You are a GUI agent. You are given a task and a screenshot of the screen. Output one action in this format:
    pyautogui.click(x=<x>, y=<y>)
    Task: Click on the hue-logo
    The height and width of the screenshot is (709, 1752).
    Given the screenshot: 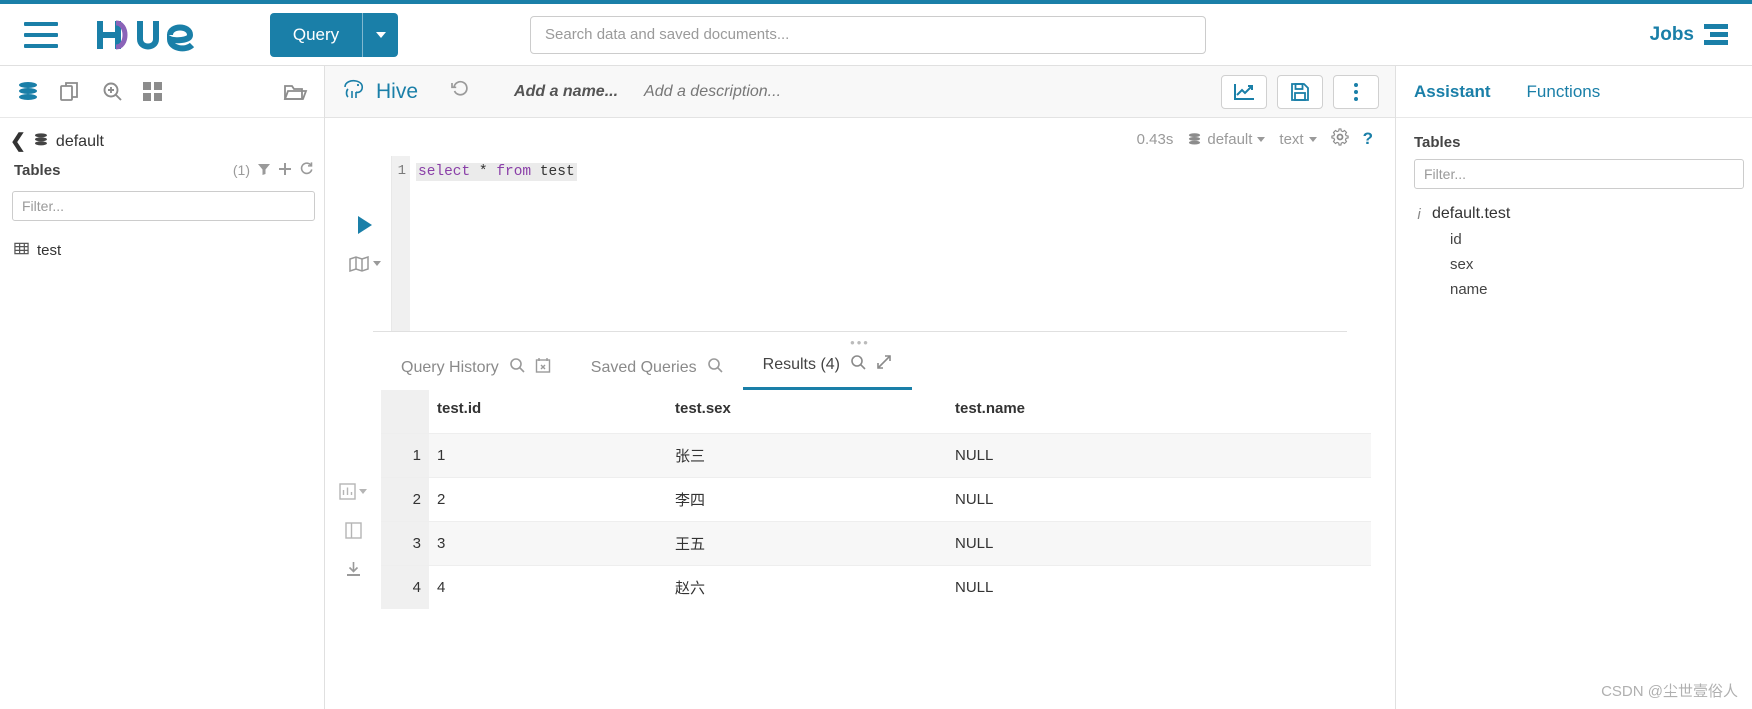 What is the action you would take?
    pyautogui.click(x=160, y=35)
    